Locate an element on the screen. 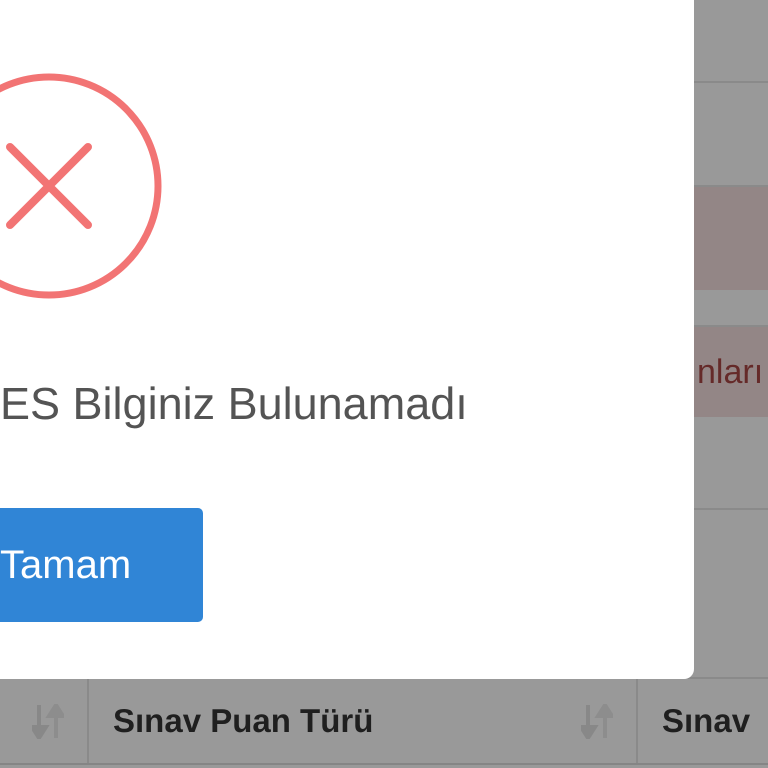  dialog-message: ES Bilginiz Bulunamadı is located at coordinates (234, 404).